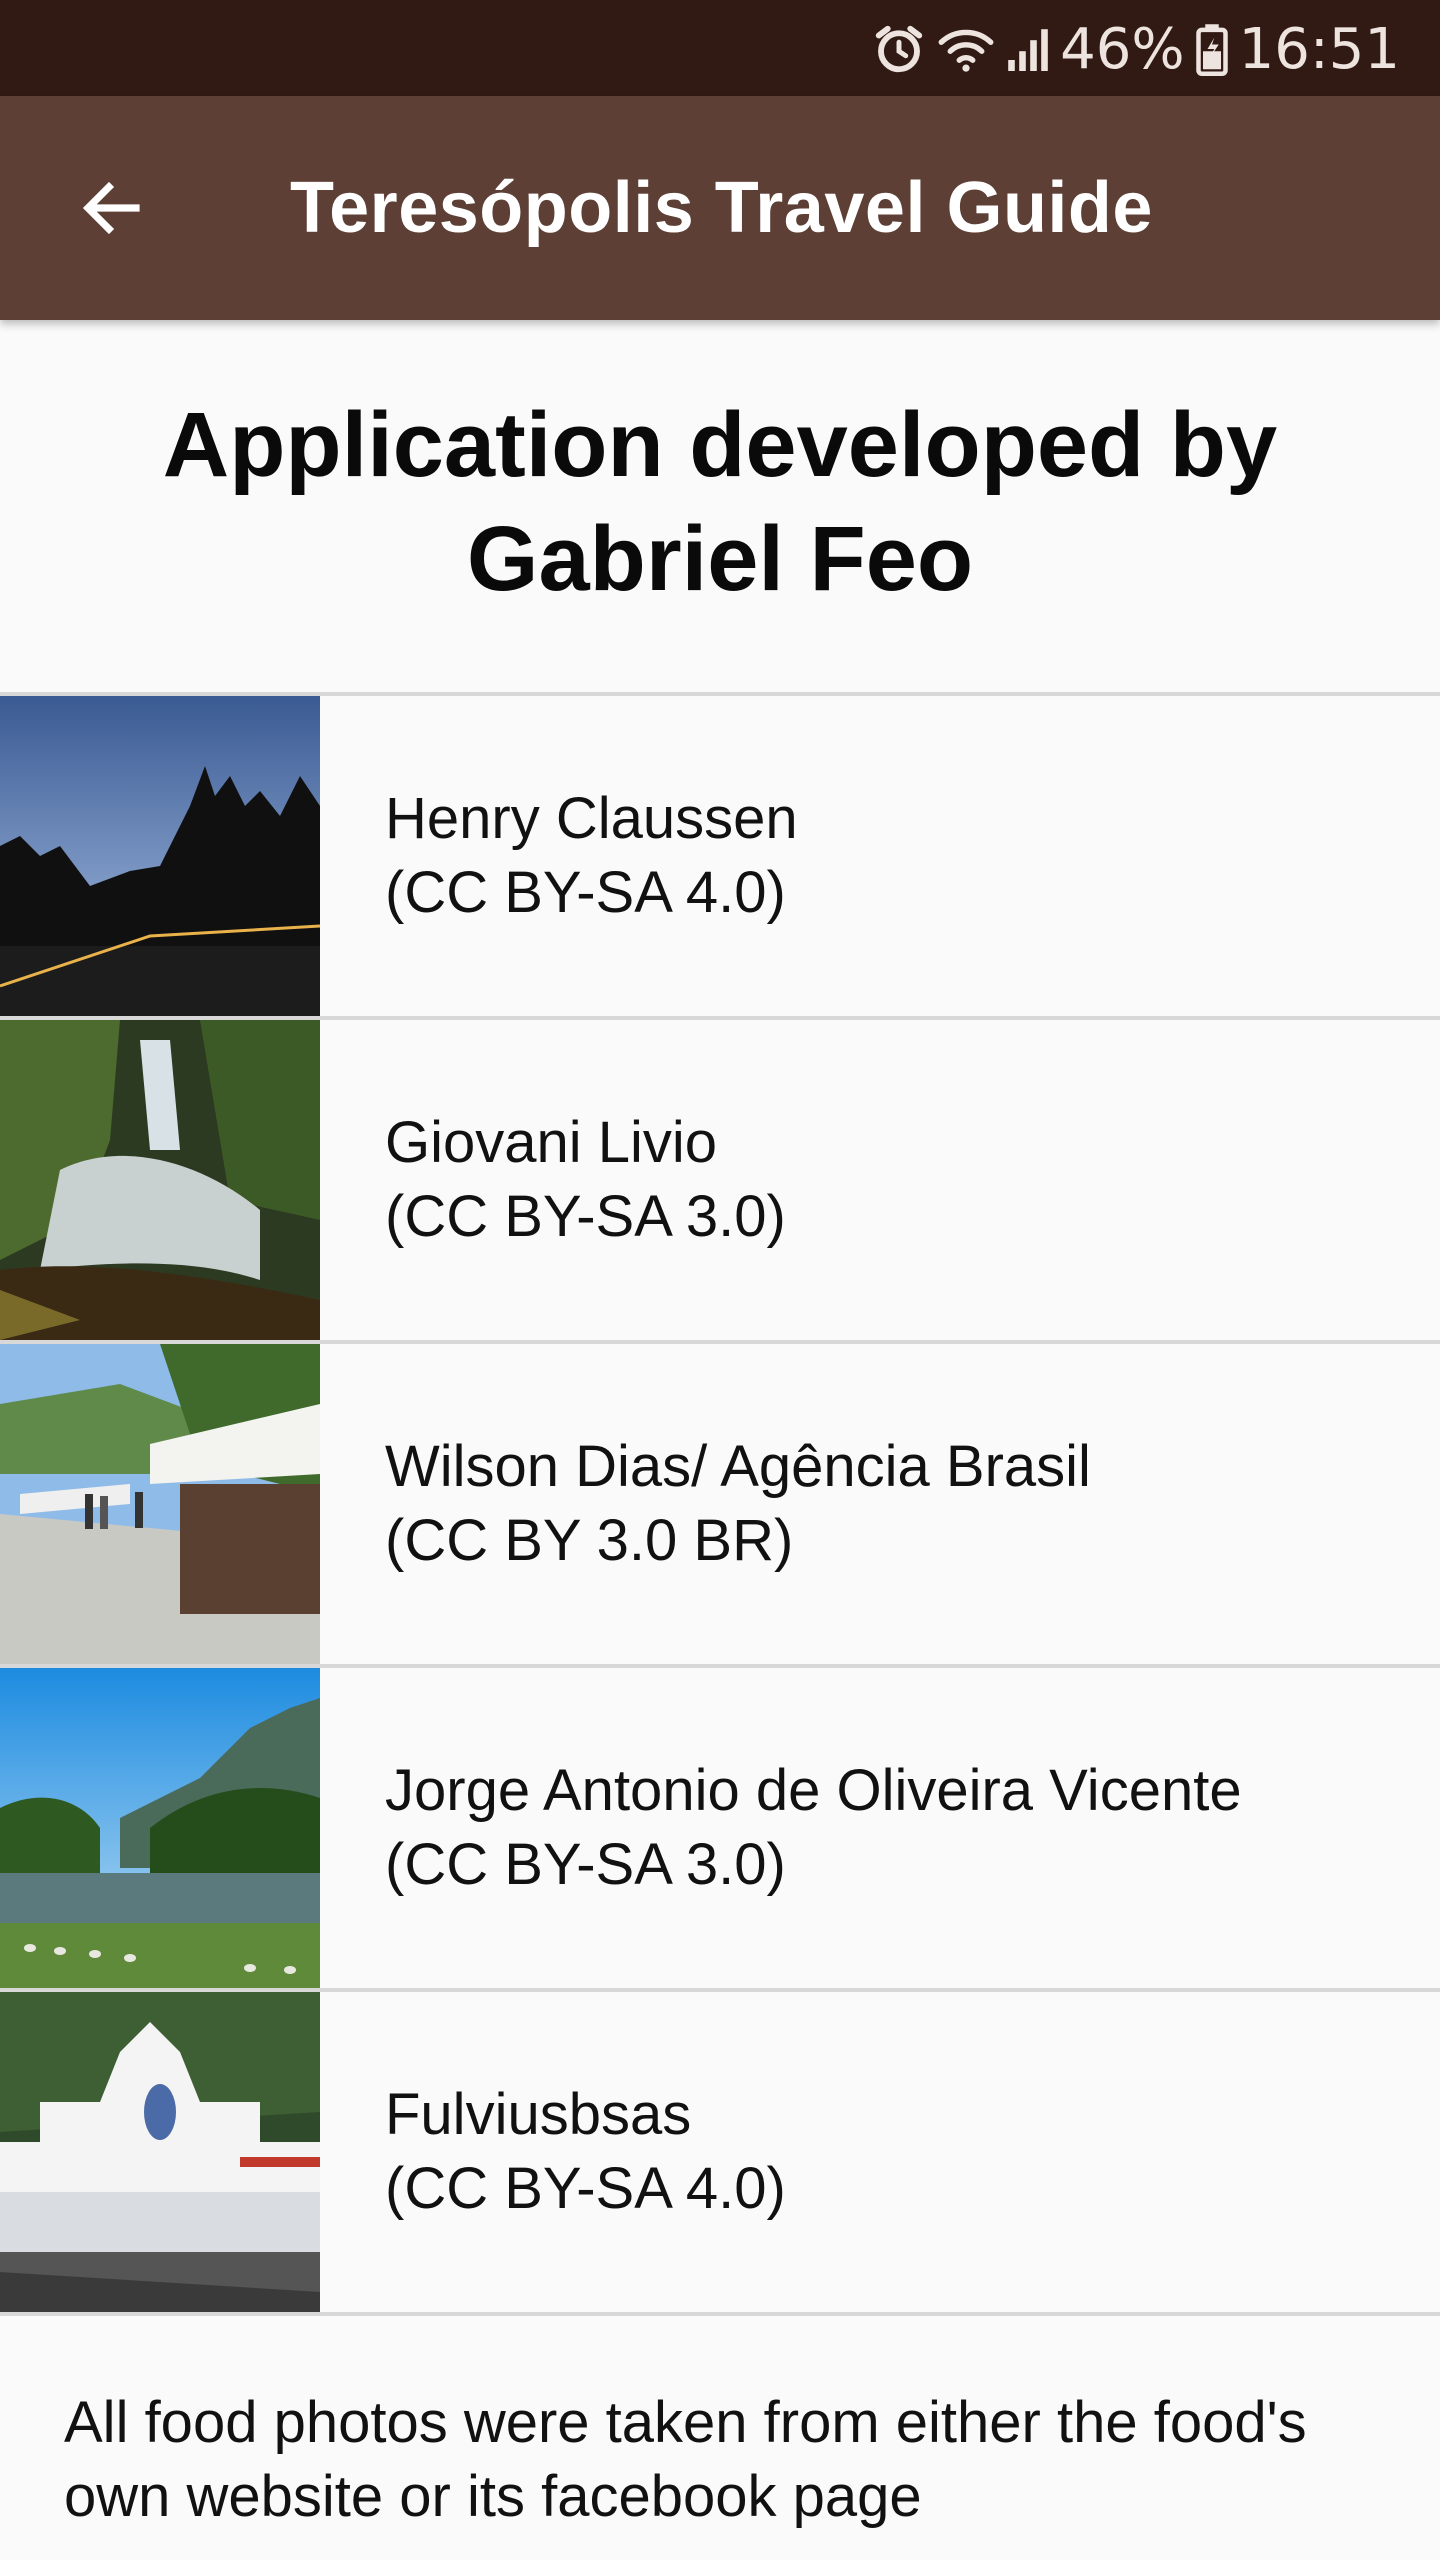 The height and width of the screenshot is (2560, 1440). I want to click on heading-line-1: Application developed by, so click(720, 445).